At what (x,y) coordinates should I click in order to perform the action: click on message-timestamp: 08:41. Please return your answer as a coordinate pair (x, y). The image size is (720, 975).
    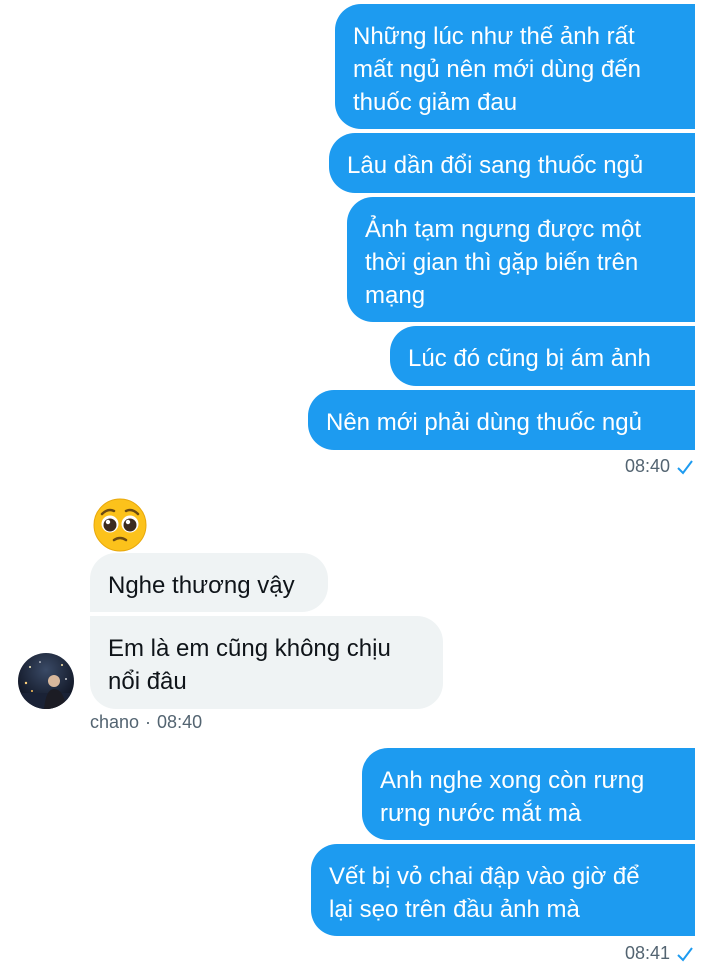
    Looking at the image, I should click on (659, 953).